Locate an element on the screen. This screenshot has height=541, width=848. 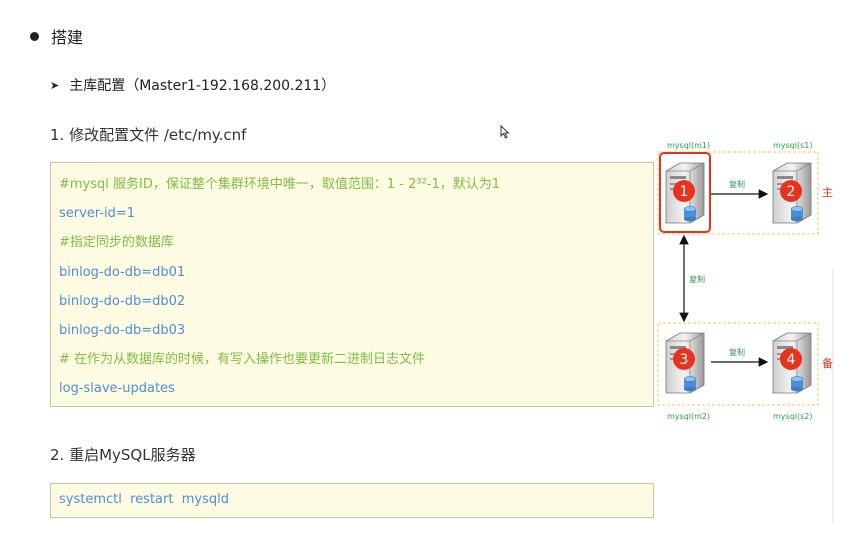
config-line-2: server-id=1 is located at coordinates (97, 214).